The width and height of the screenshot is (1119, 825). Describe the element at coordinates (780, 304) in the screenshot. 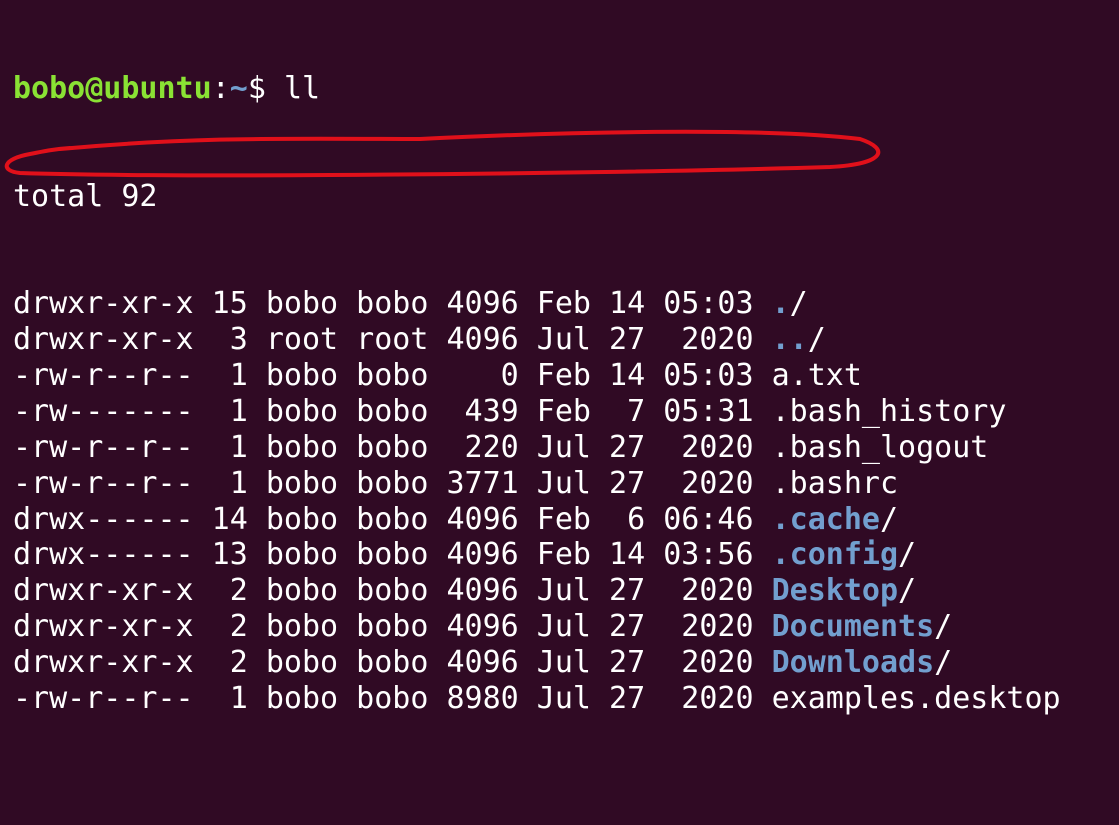

I see `file-name-colored: .` at that location.